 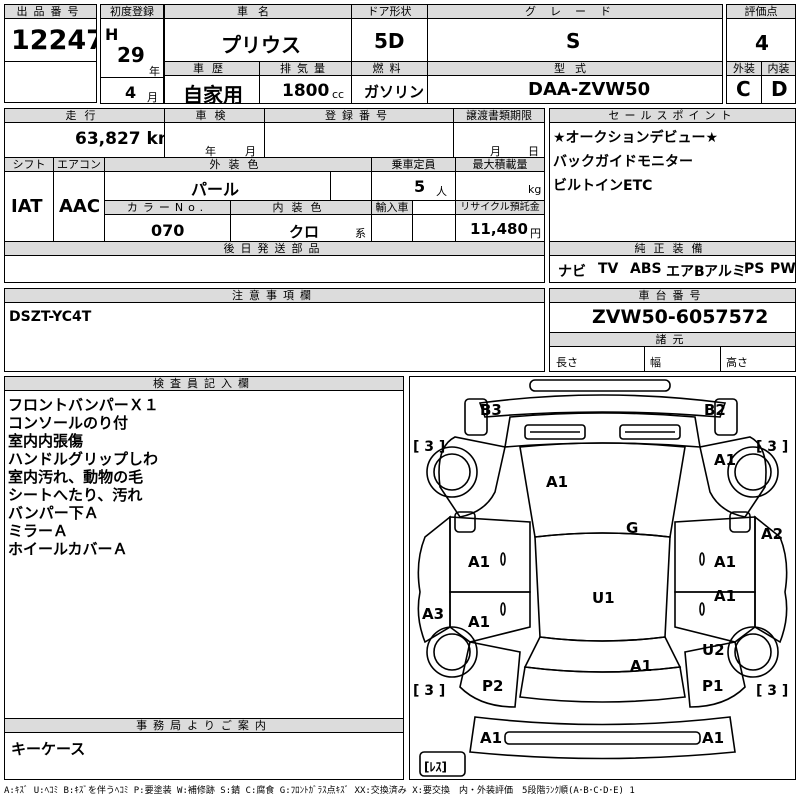 What do you see at coordinates (50, 82) in the screenshot?
I see `lot-blank-box` at bounding box center [50, 82].